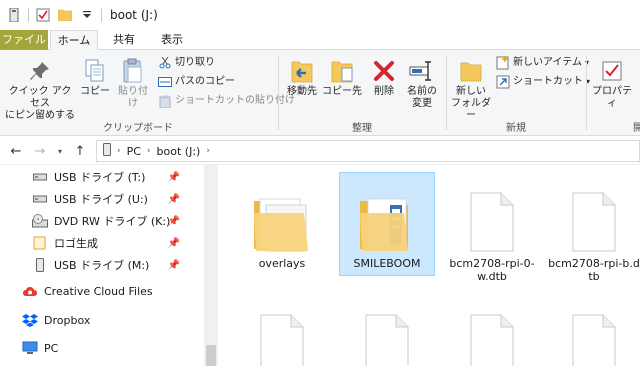 The width and height of the screenshot is (640, 366). What do you see at coordinates (95, 91) in the screenshot?
I see `copy-label: コピー` at bounding box center [95, 91].